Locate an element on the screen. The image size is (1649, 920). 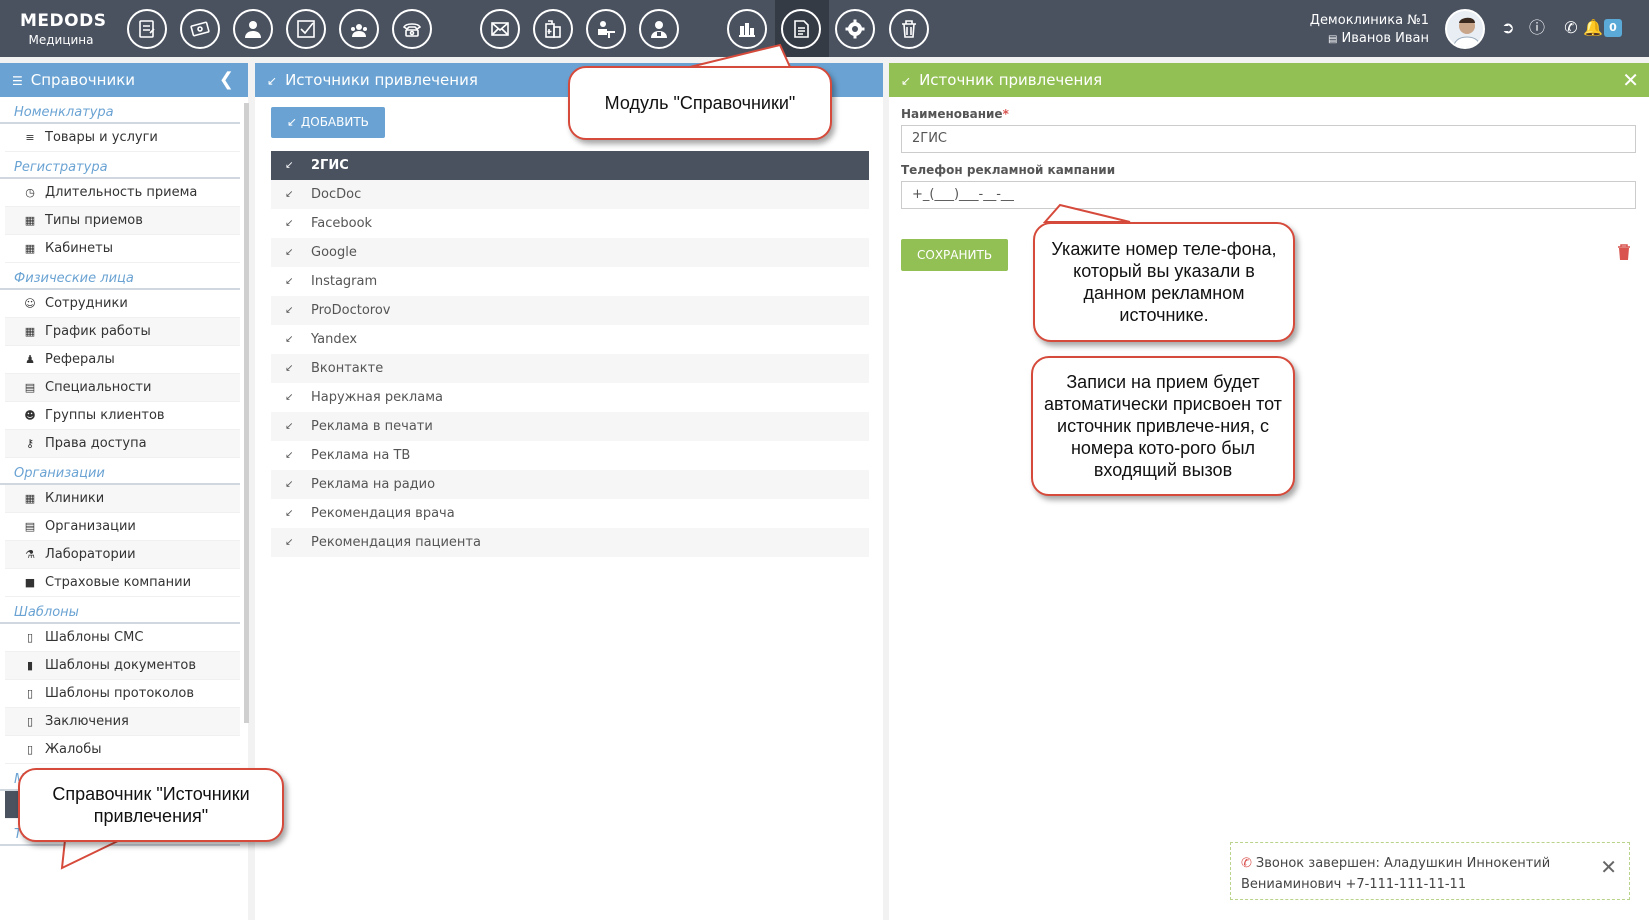
sidebar-item-label: Лаборатории is located at coordinates (90, 554).